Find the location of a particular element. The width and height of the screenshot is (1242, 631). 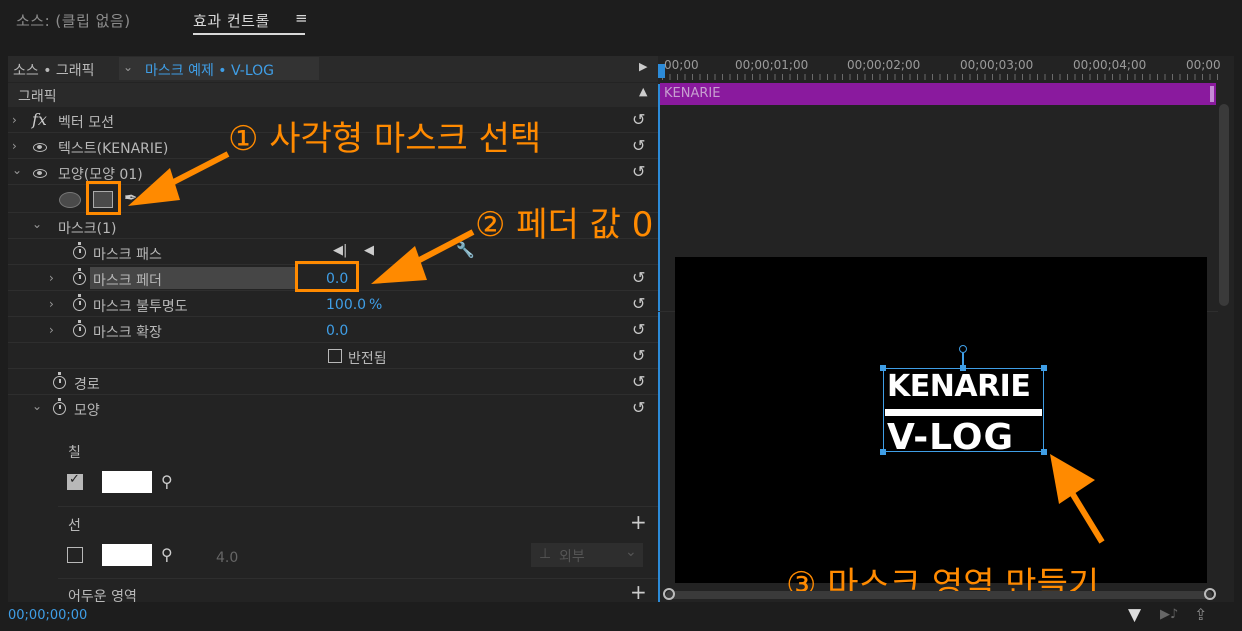

ruler-ticks is located at coordinates (940, 77).